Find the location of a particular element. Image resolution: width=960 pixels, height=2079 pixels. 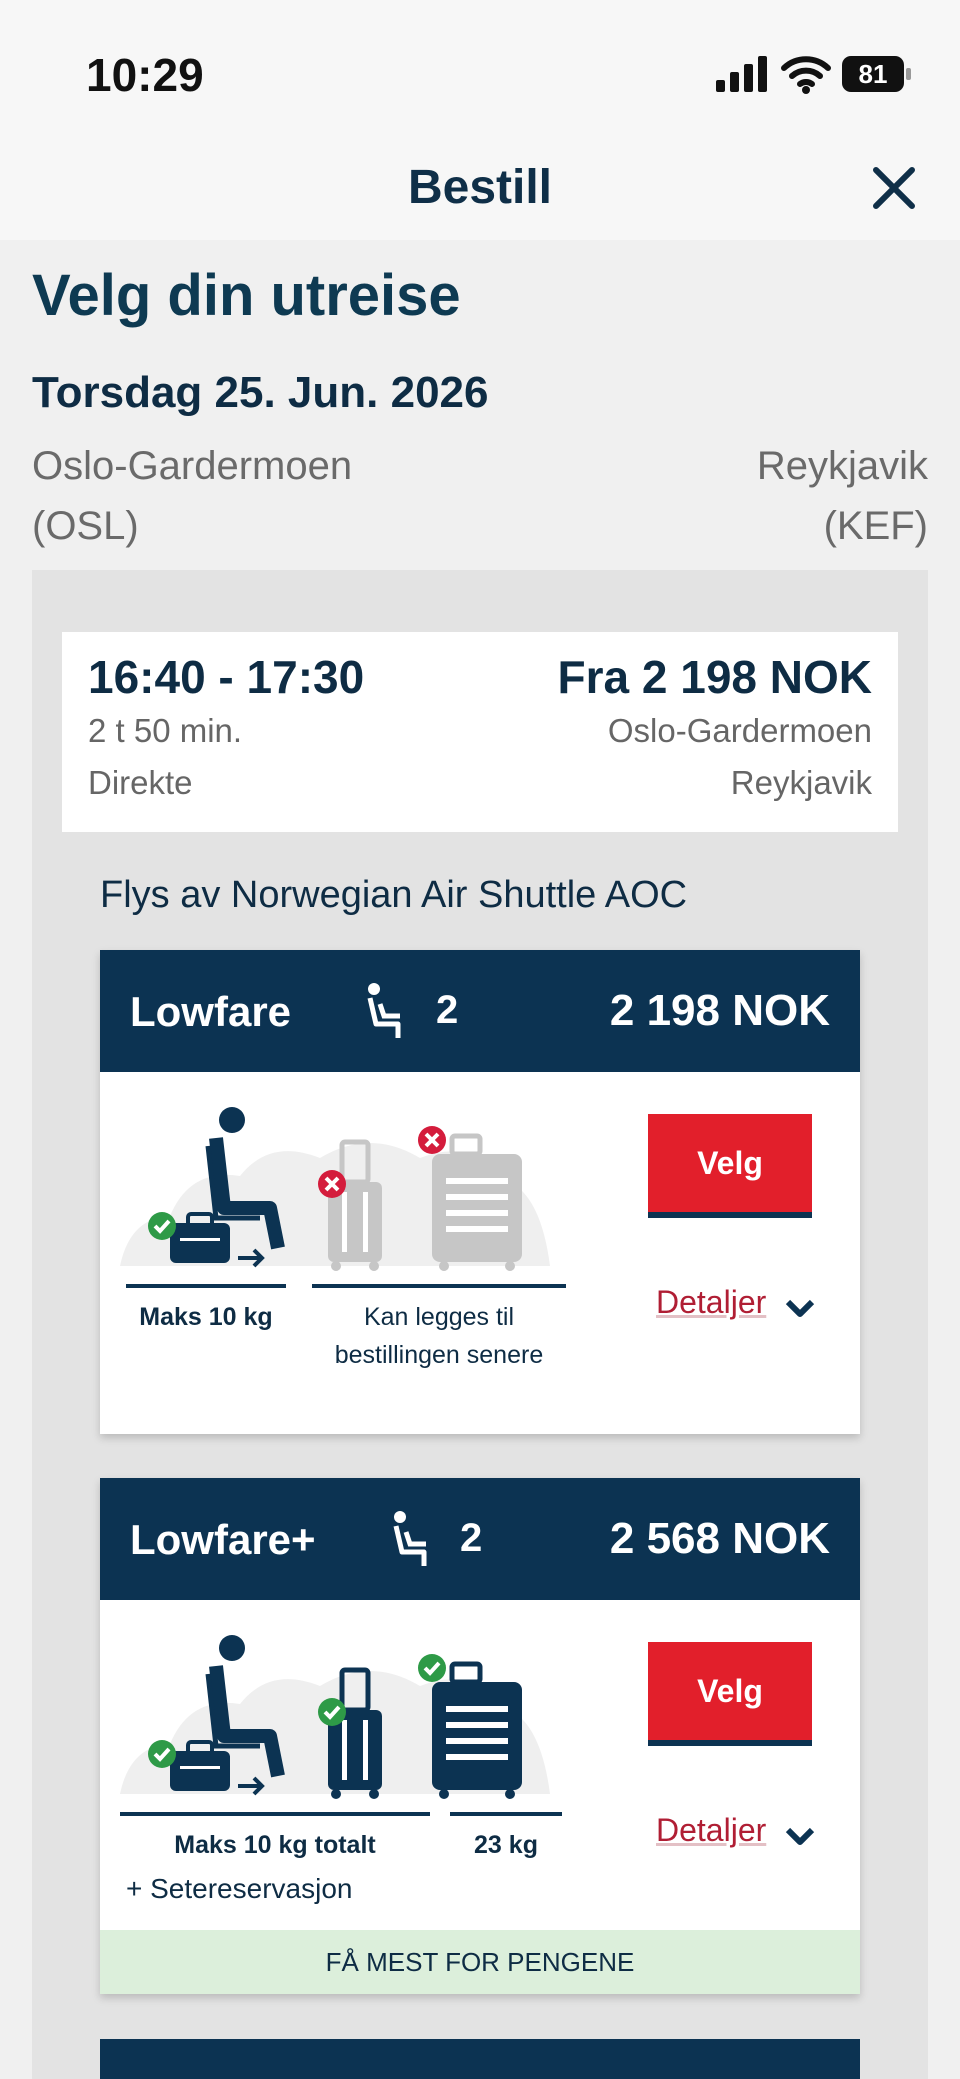

carry-on-label: Maks 10 kg is located at coordinates (206, 1317).